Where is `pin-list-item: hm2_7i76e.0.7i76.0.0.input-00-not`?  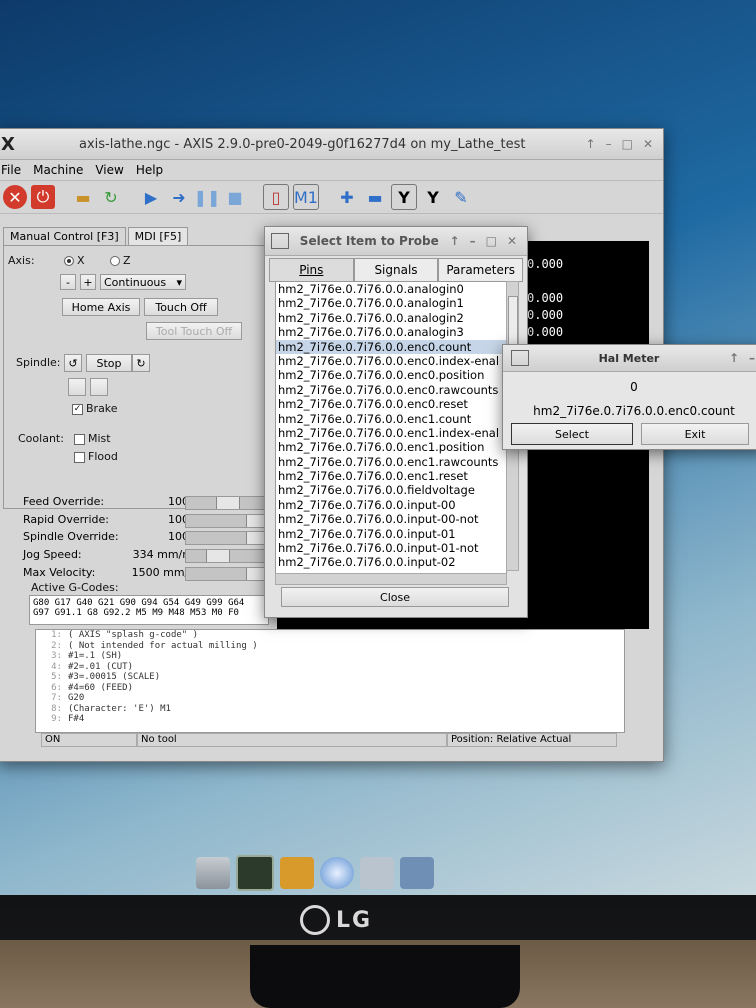
pin-list-item: hm2_7i76e.0.7i76.0.0.input-00-not is located at coordinates (391, 519).